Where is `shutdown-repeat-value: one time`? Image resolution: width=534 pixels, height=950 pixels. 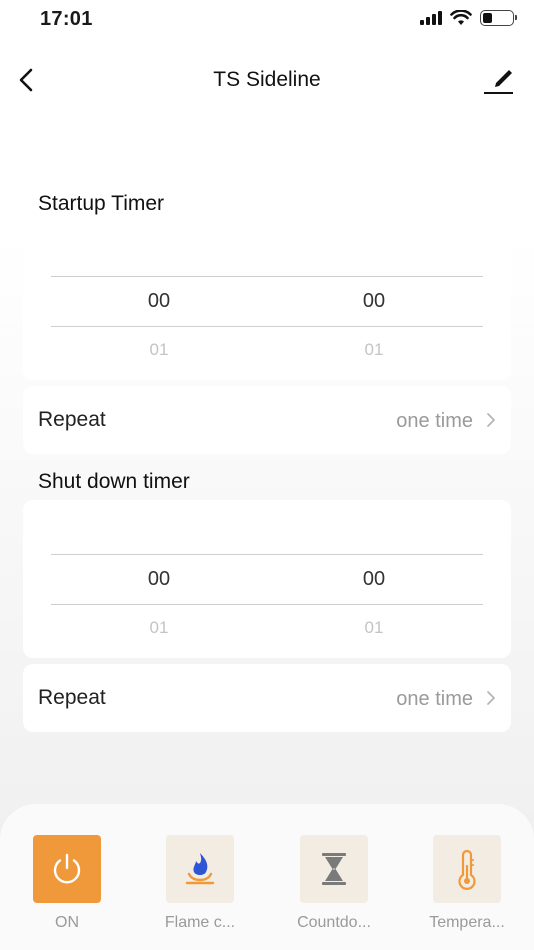 shutdown-repeat-value: one time is located at coordinates (434, 699).